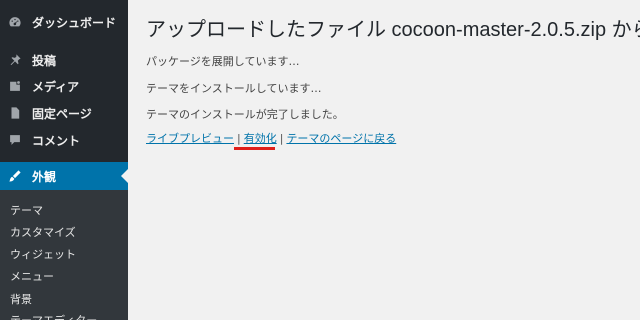  I want to click on sidebar-item-label: 外観, so click(44, 176).